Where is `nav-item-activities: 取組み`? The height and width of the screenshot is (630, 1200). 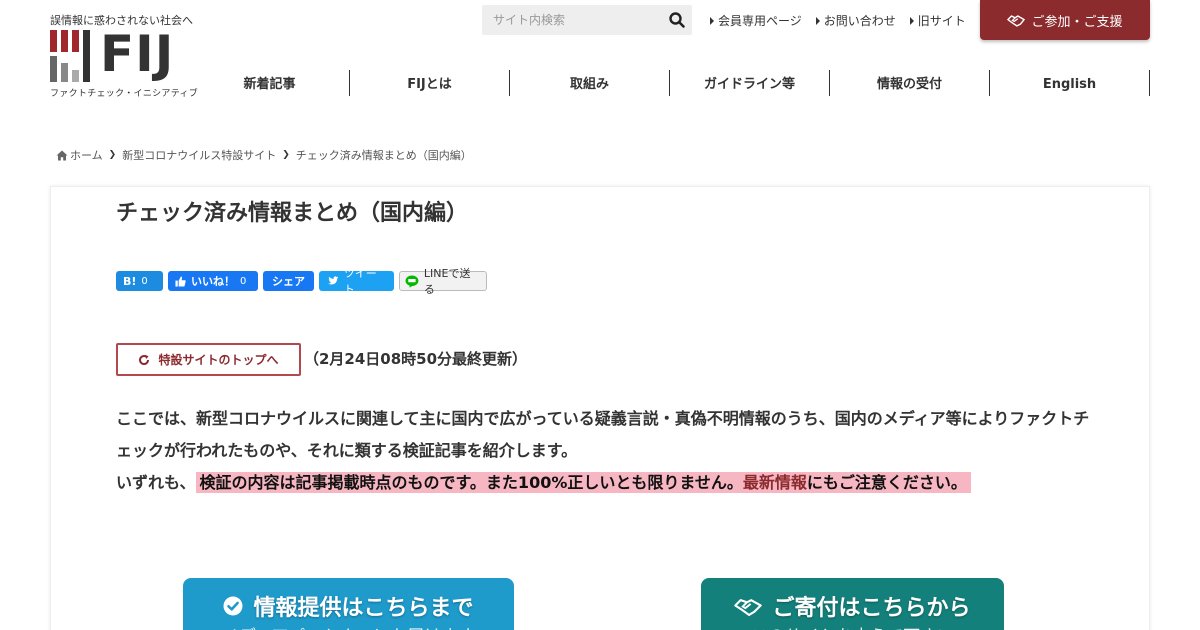
nav-item-activities: 取組み is located at coordinates (590, 83).